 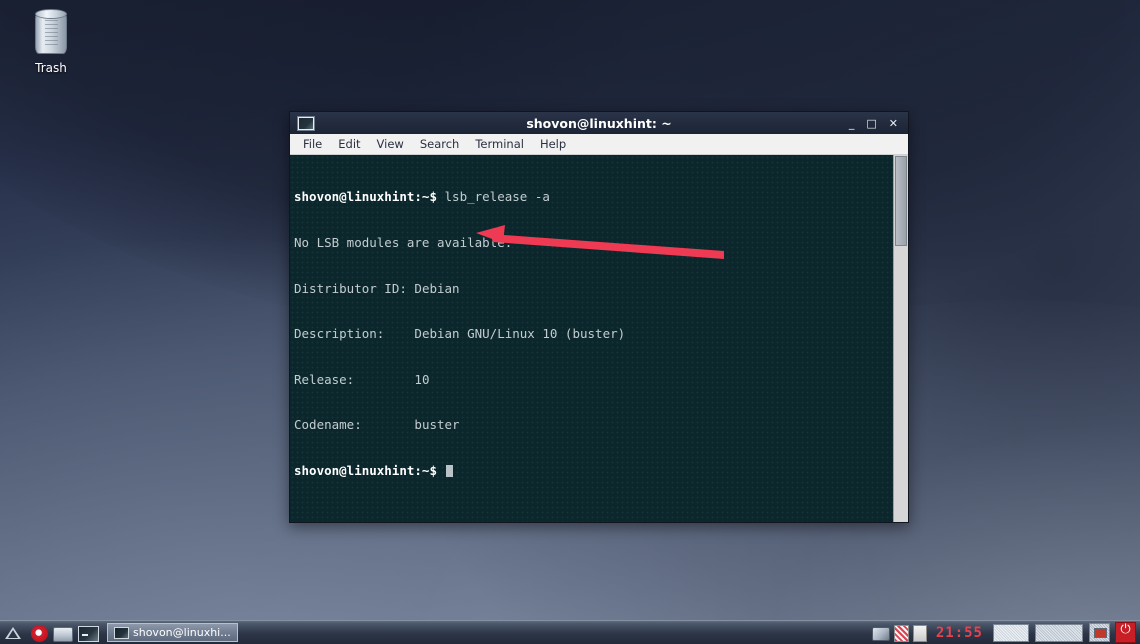 What do you see at coordinates (901, 633) in the screenshot?
I see `clipboard-icon` at bounding box center [901, 633].